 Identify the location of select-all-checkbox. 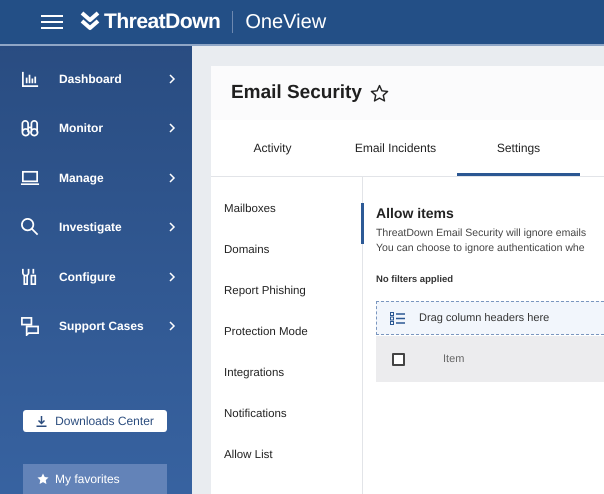
(398, 359).